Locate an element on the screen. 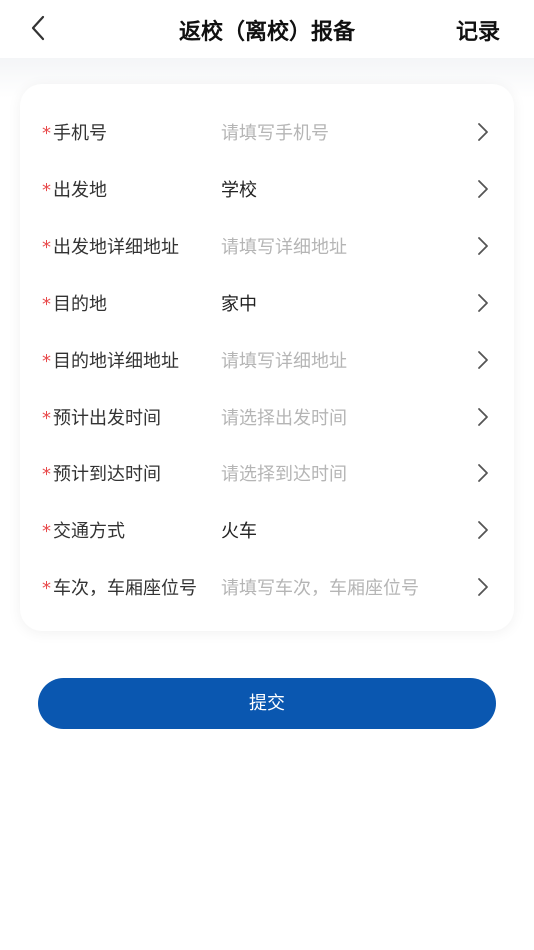 This screenshot has height=950, width=534. form-row-placeholder: 请填写车次，车厢座位号 is located at coordinates (320, 587).